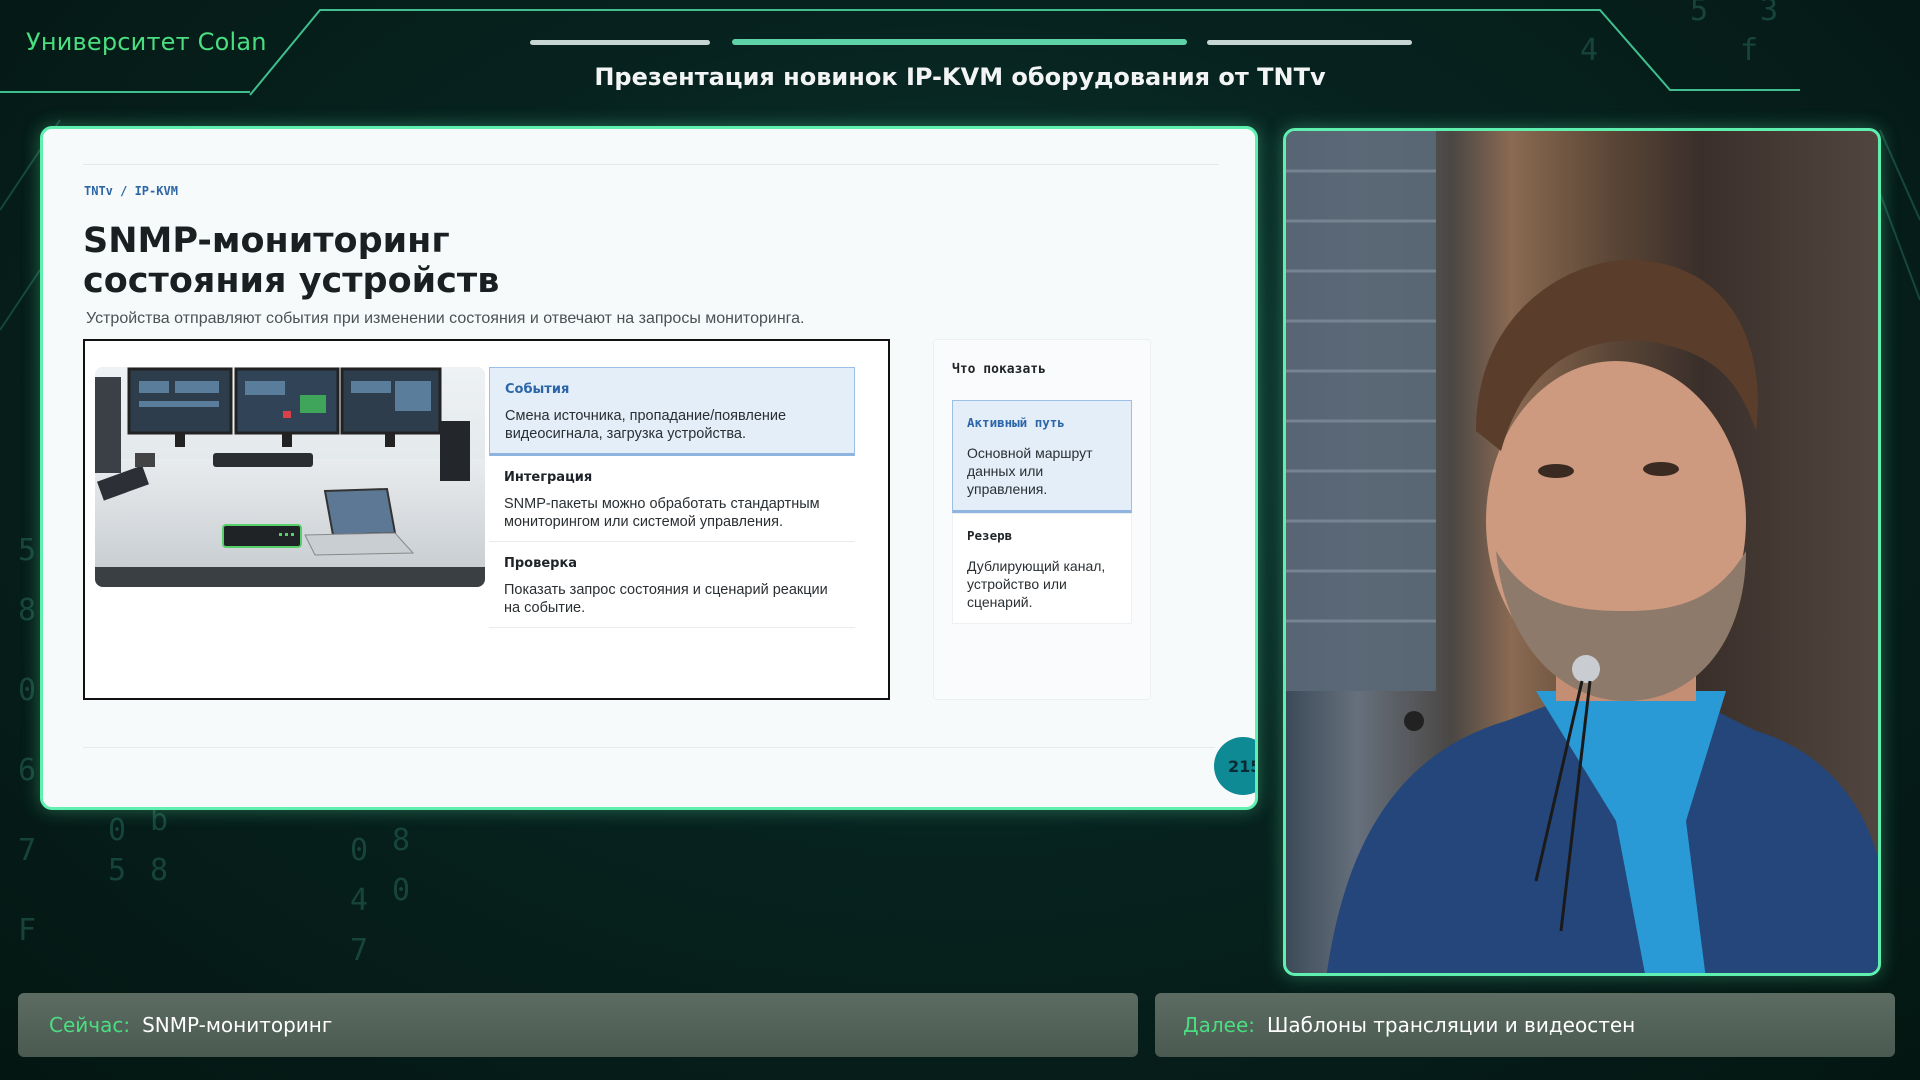 Image resolution: width=1920 pixels, height=1080 pixels. What do you see at coordinates (651, 164) in the screenshot?
I see `slide-divider-top` at bounding box center [651, 164].